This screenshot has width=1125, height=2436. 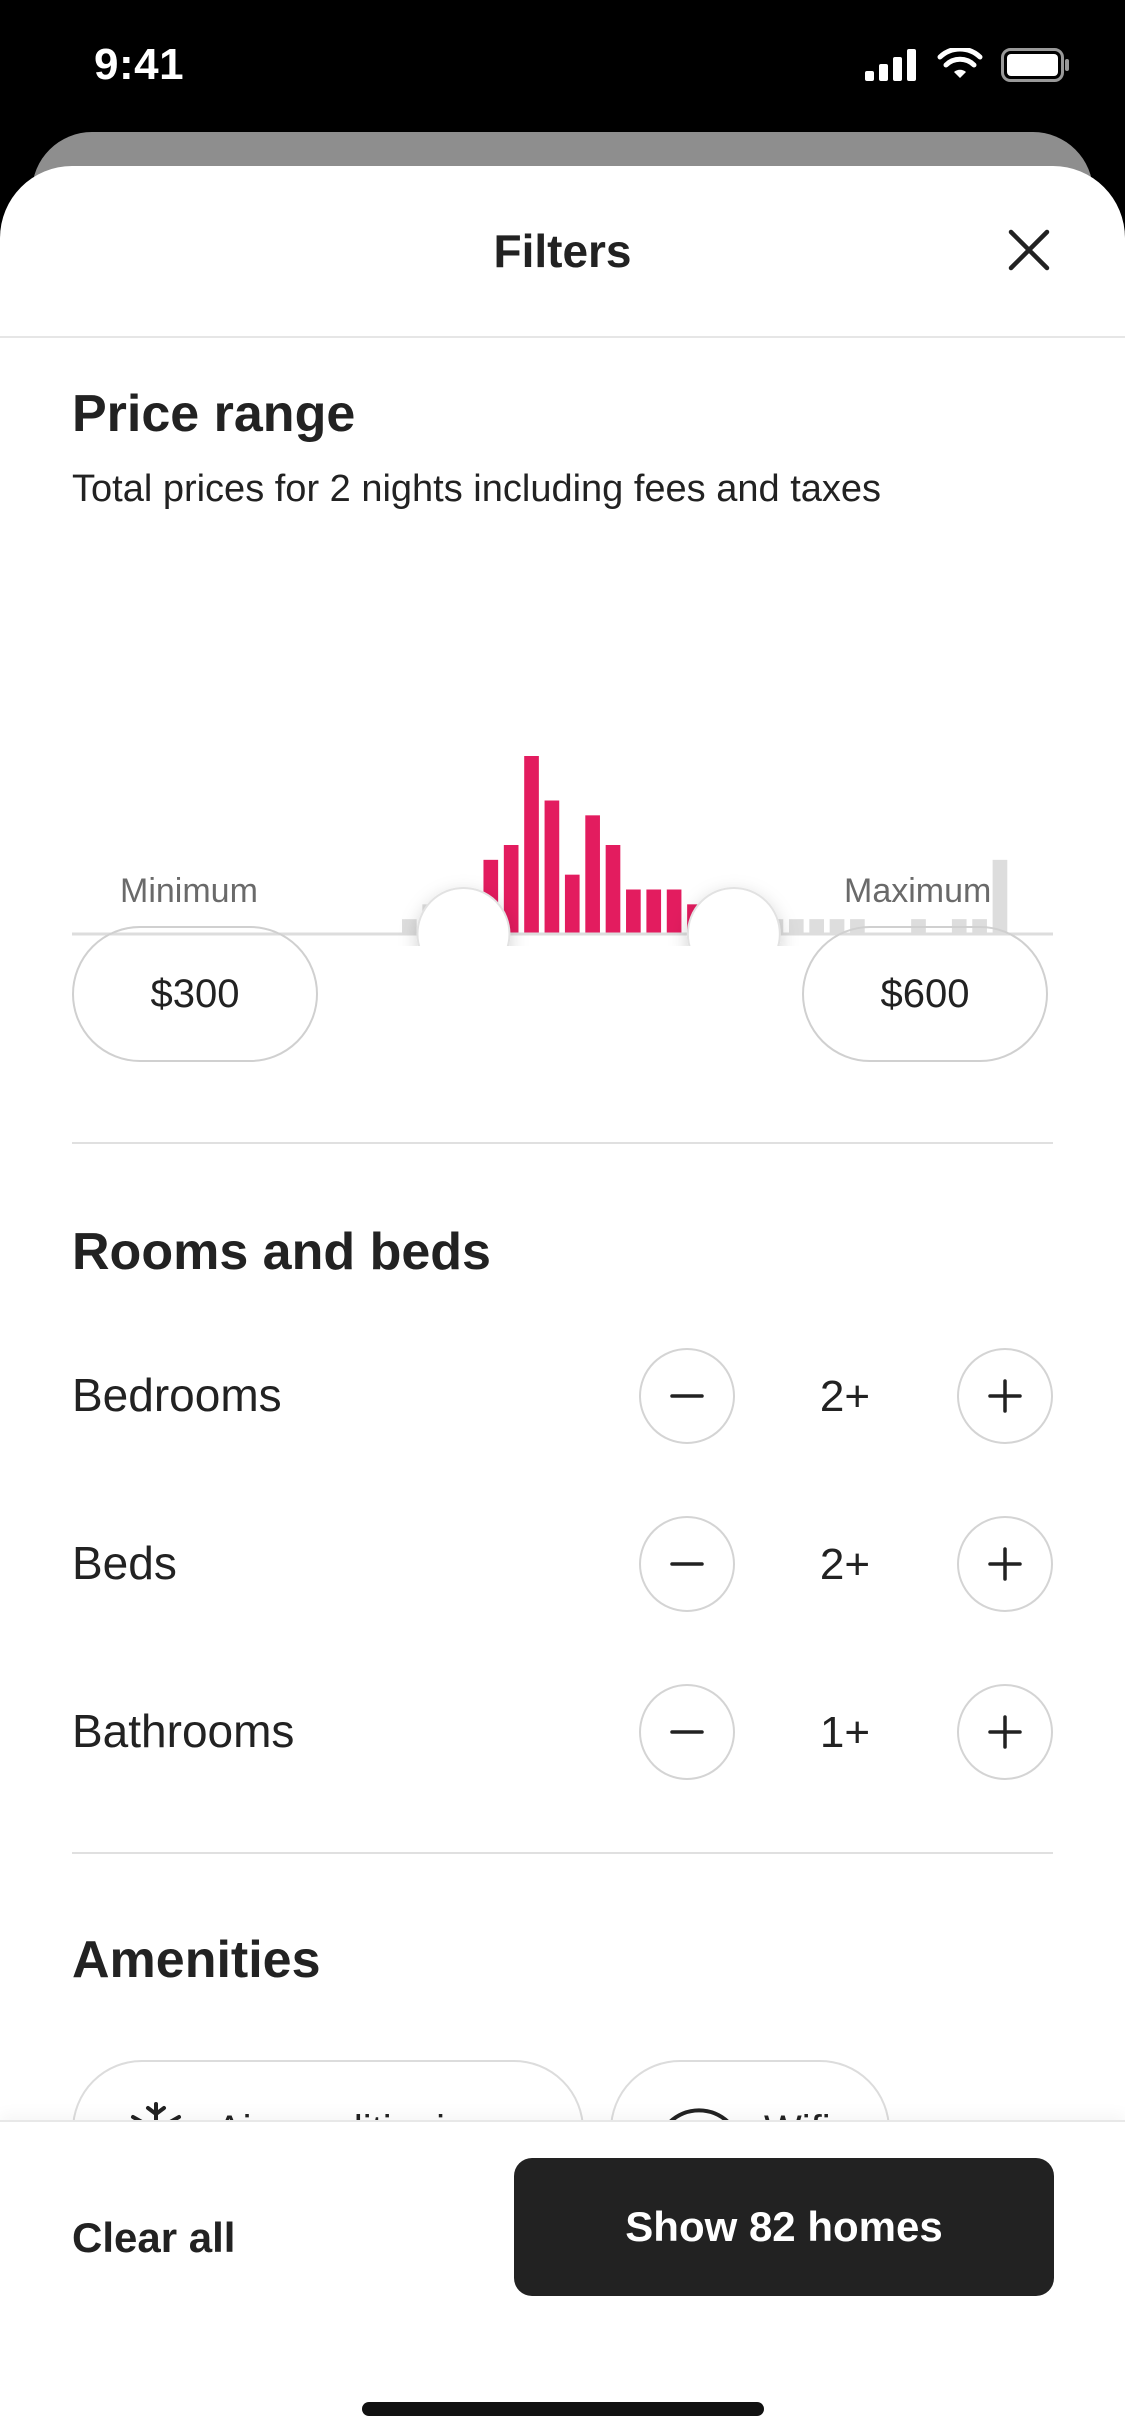 What do you see at coordinates (124, 1563) in the screenshot?
I see `beds-label: Beds` at bounding box center [124, 1563].